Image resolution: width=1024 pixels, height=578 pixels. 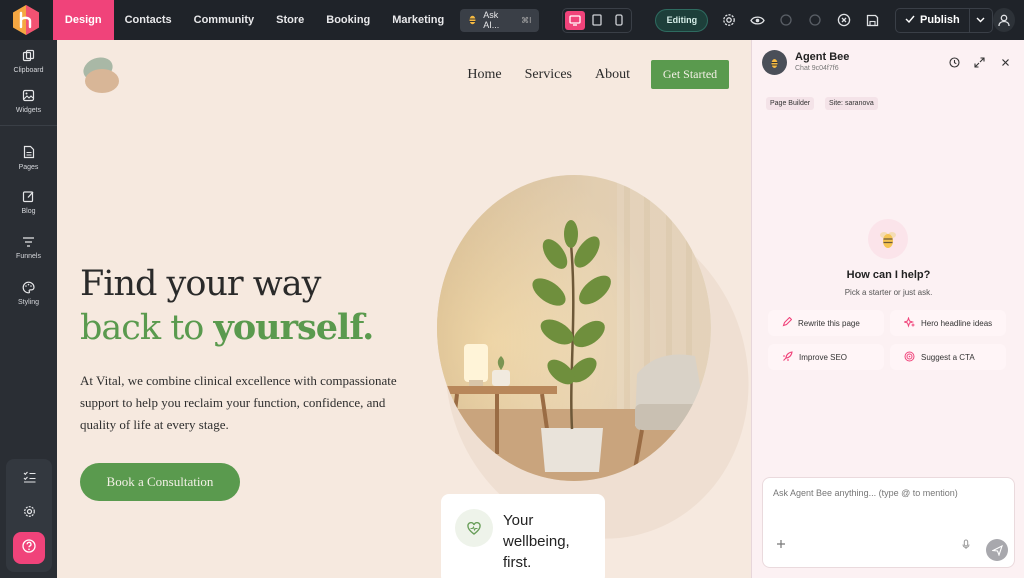 What do you see at coordinates (28, 125) in the screenshot?
I see `sidebar-divider` at bounding box center [28, 125].